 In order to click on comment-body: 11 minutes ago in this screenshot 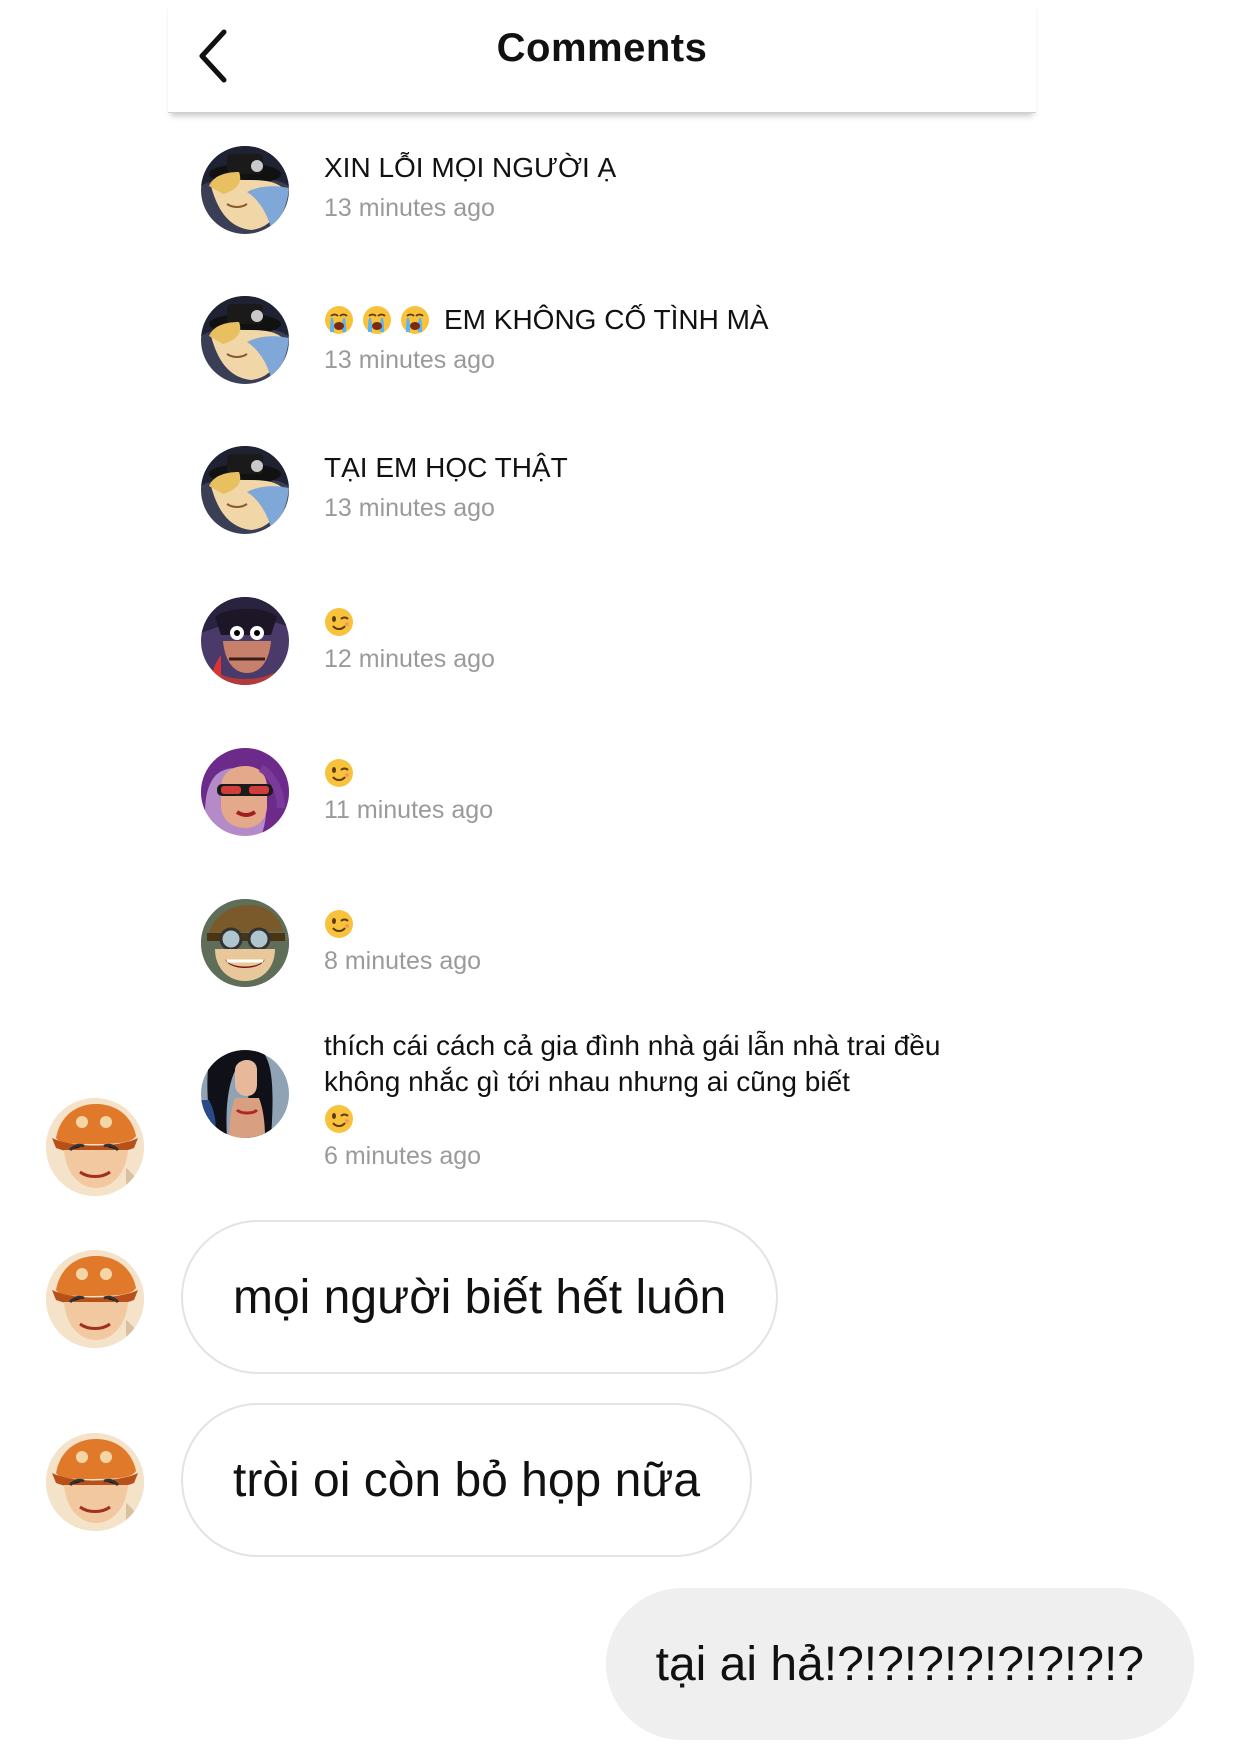, I will do `click(664, 791)`.